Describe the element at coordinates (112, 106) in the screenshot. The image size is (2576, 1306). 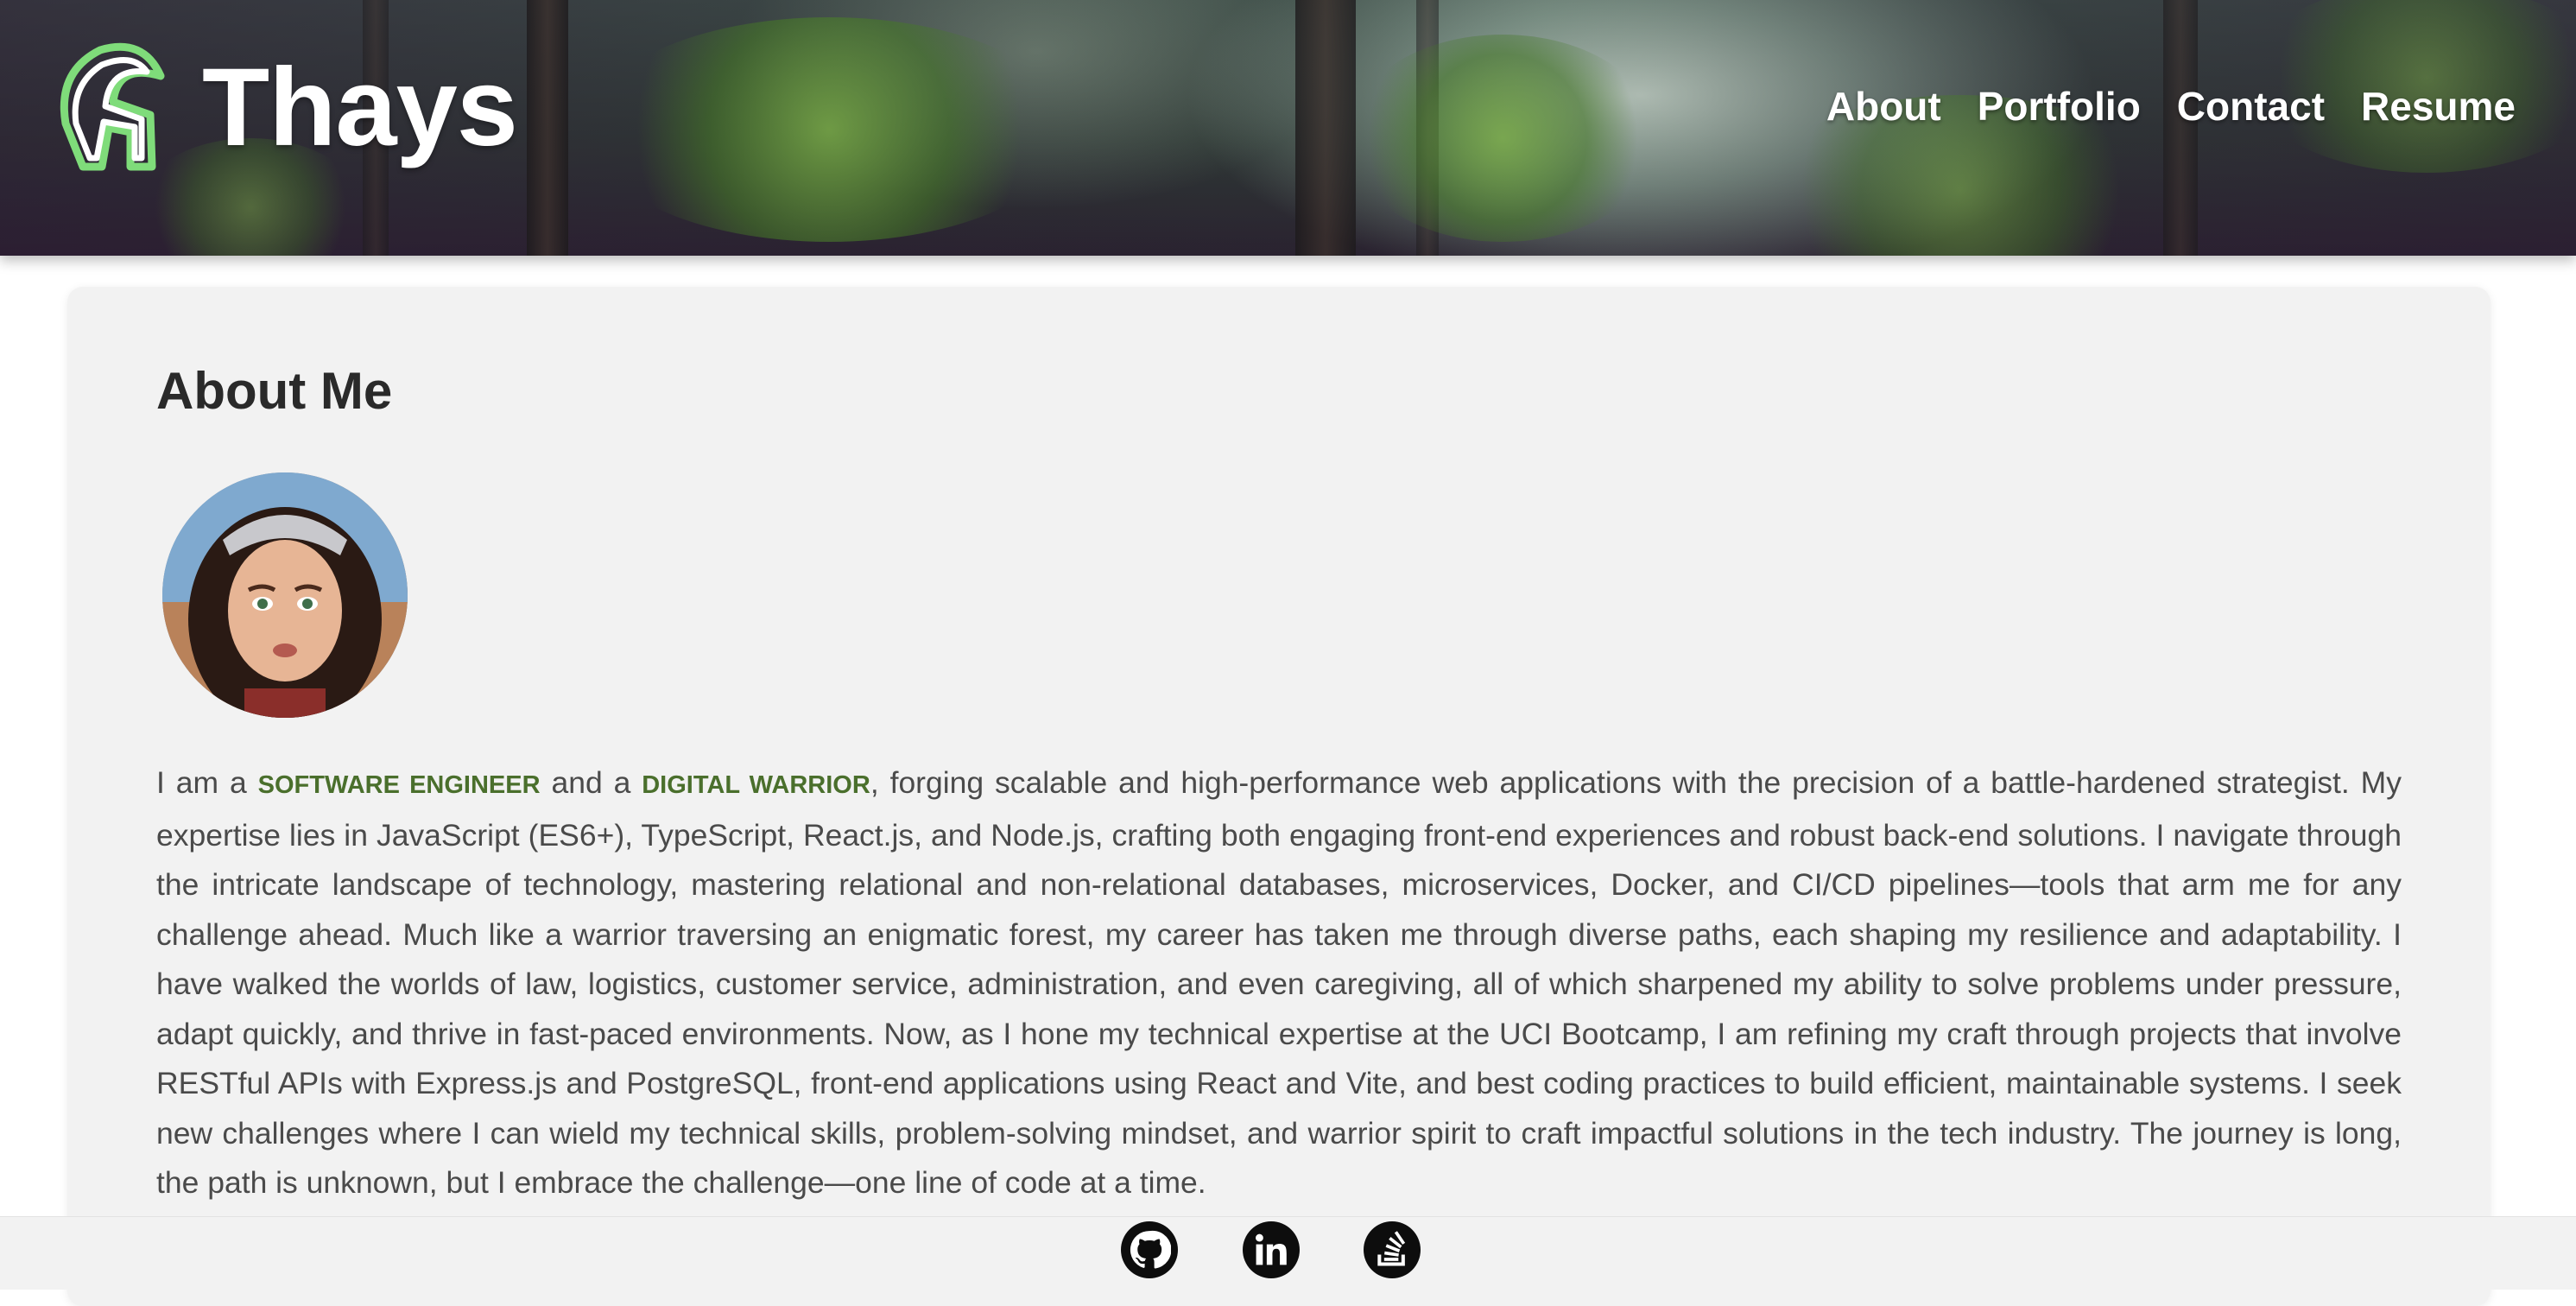
I see `spartan-helmet-icon` at that location.